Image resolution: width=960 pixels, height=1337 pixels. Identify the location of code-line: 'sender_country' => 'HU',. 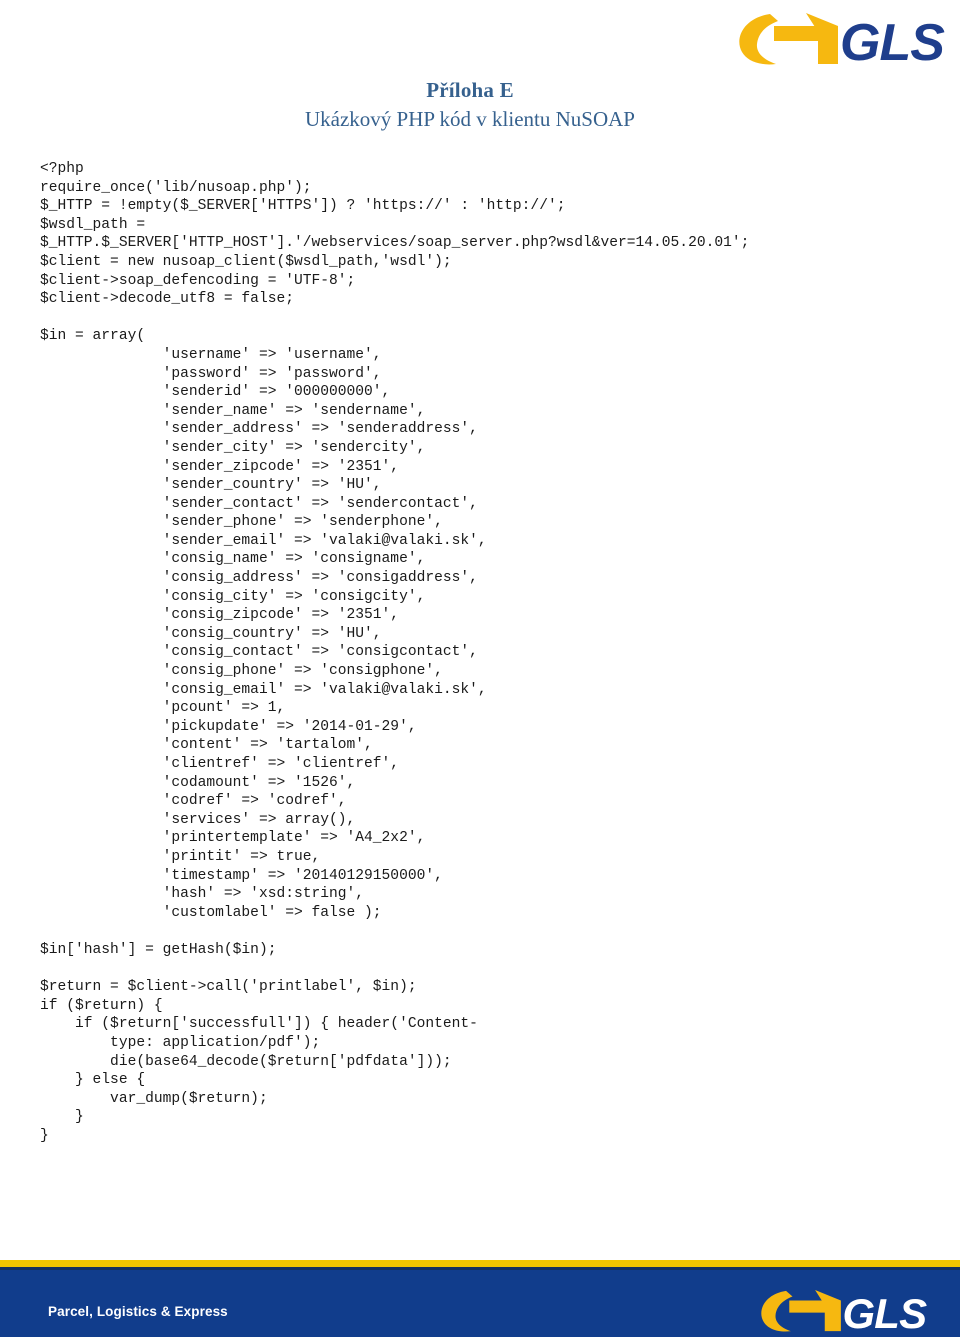
(211, 485).